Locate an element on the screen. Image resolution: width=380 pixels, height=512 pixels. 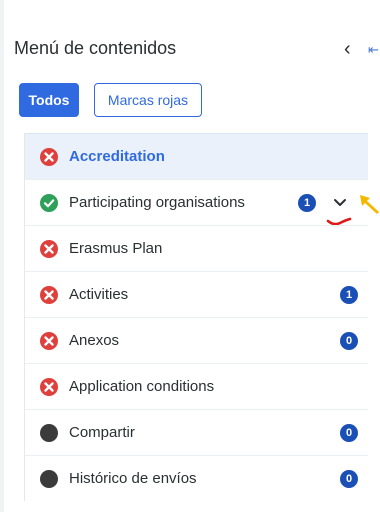
menu-item-label: Activities is located at coordinates (99, 294).